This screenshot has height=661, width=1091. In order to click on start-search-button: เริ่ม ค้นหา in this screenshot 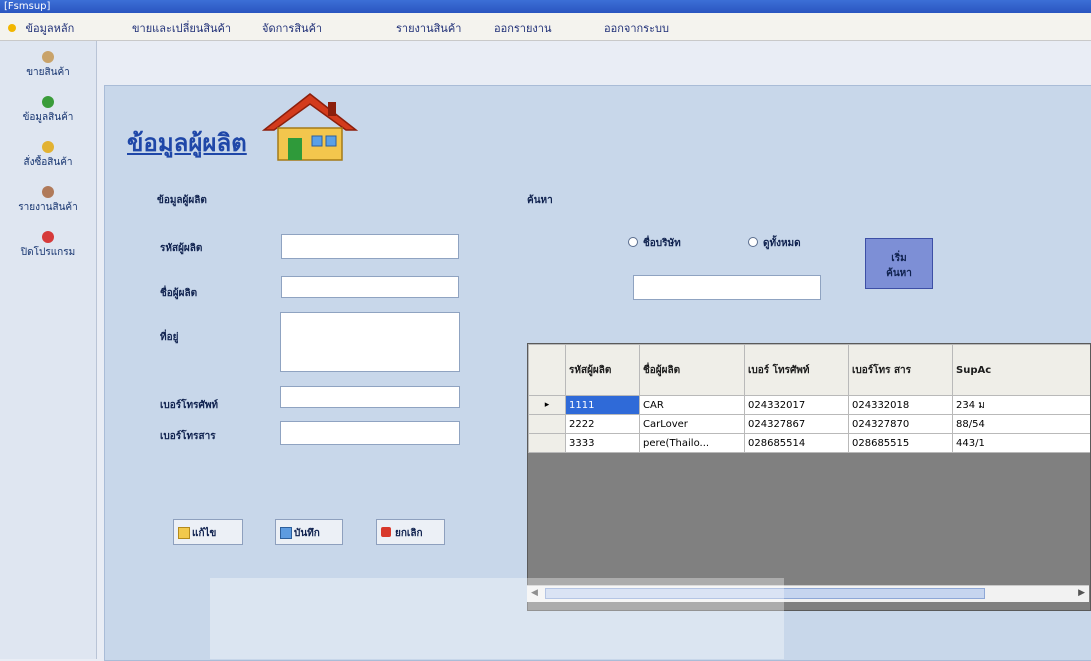, I will do `click(899, 263)`.